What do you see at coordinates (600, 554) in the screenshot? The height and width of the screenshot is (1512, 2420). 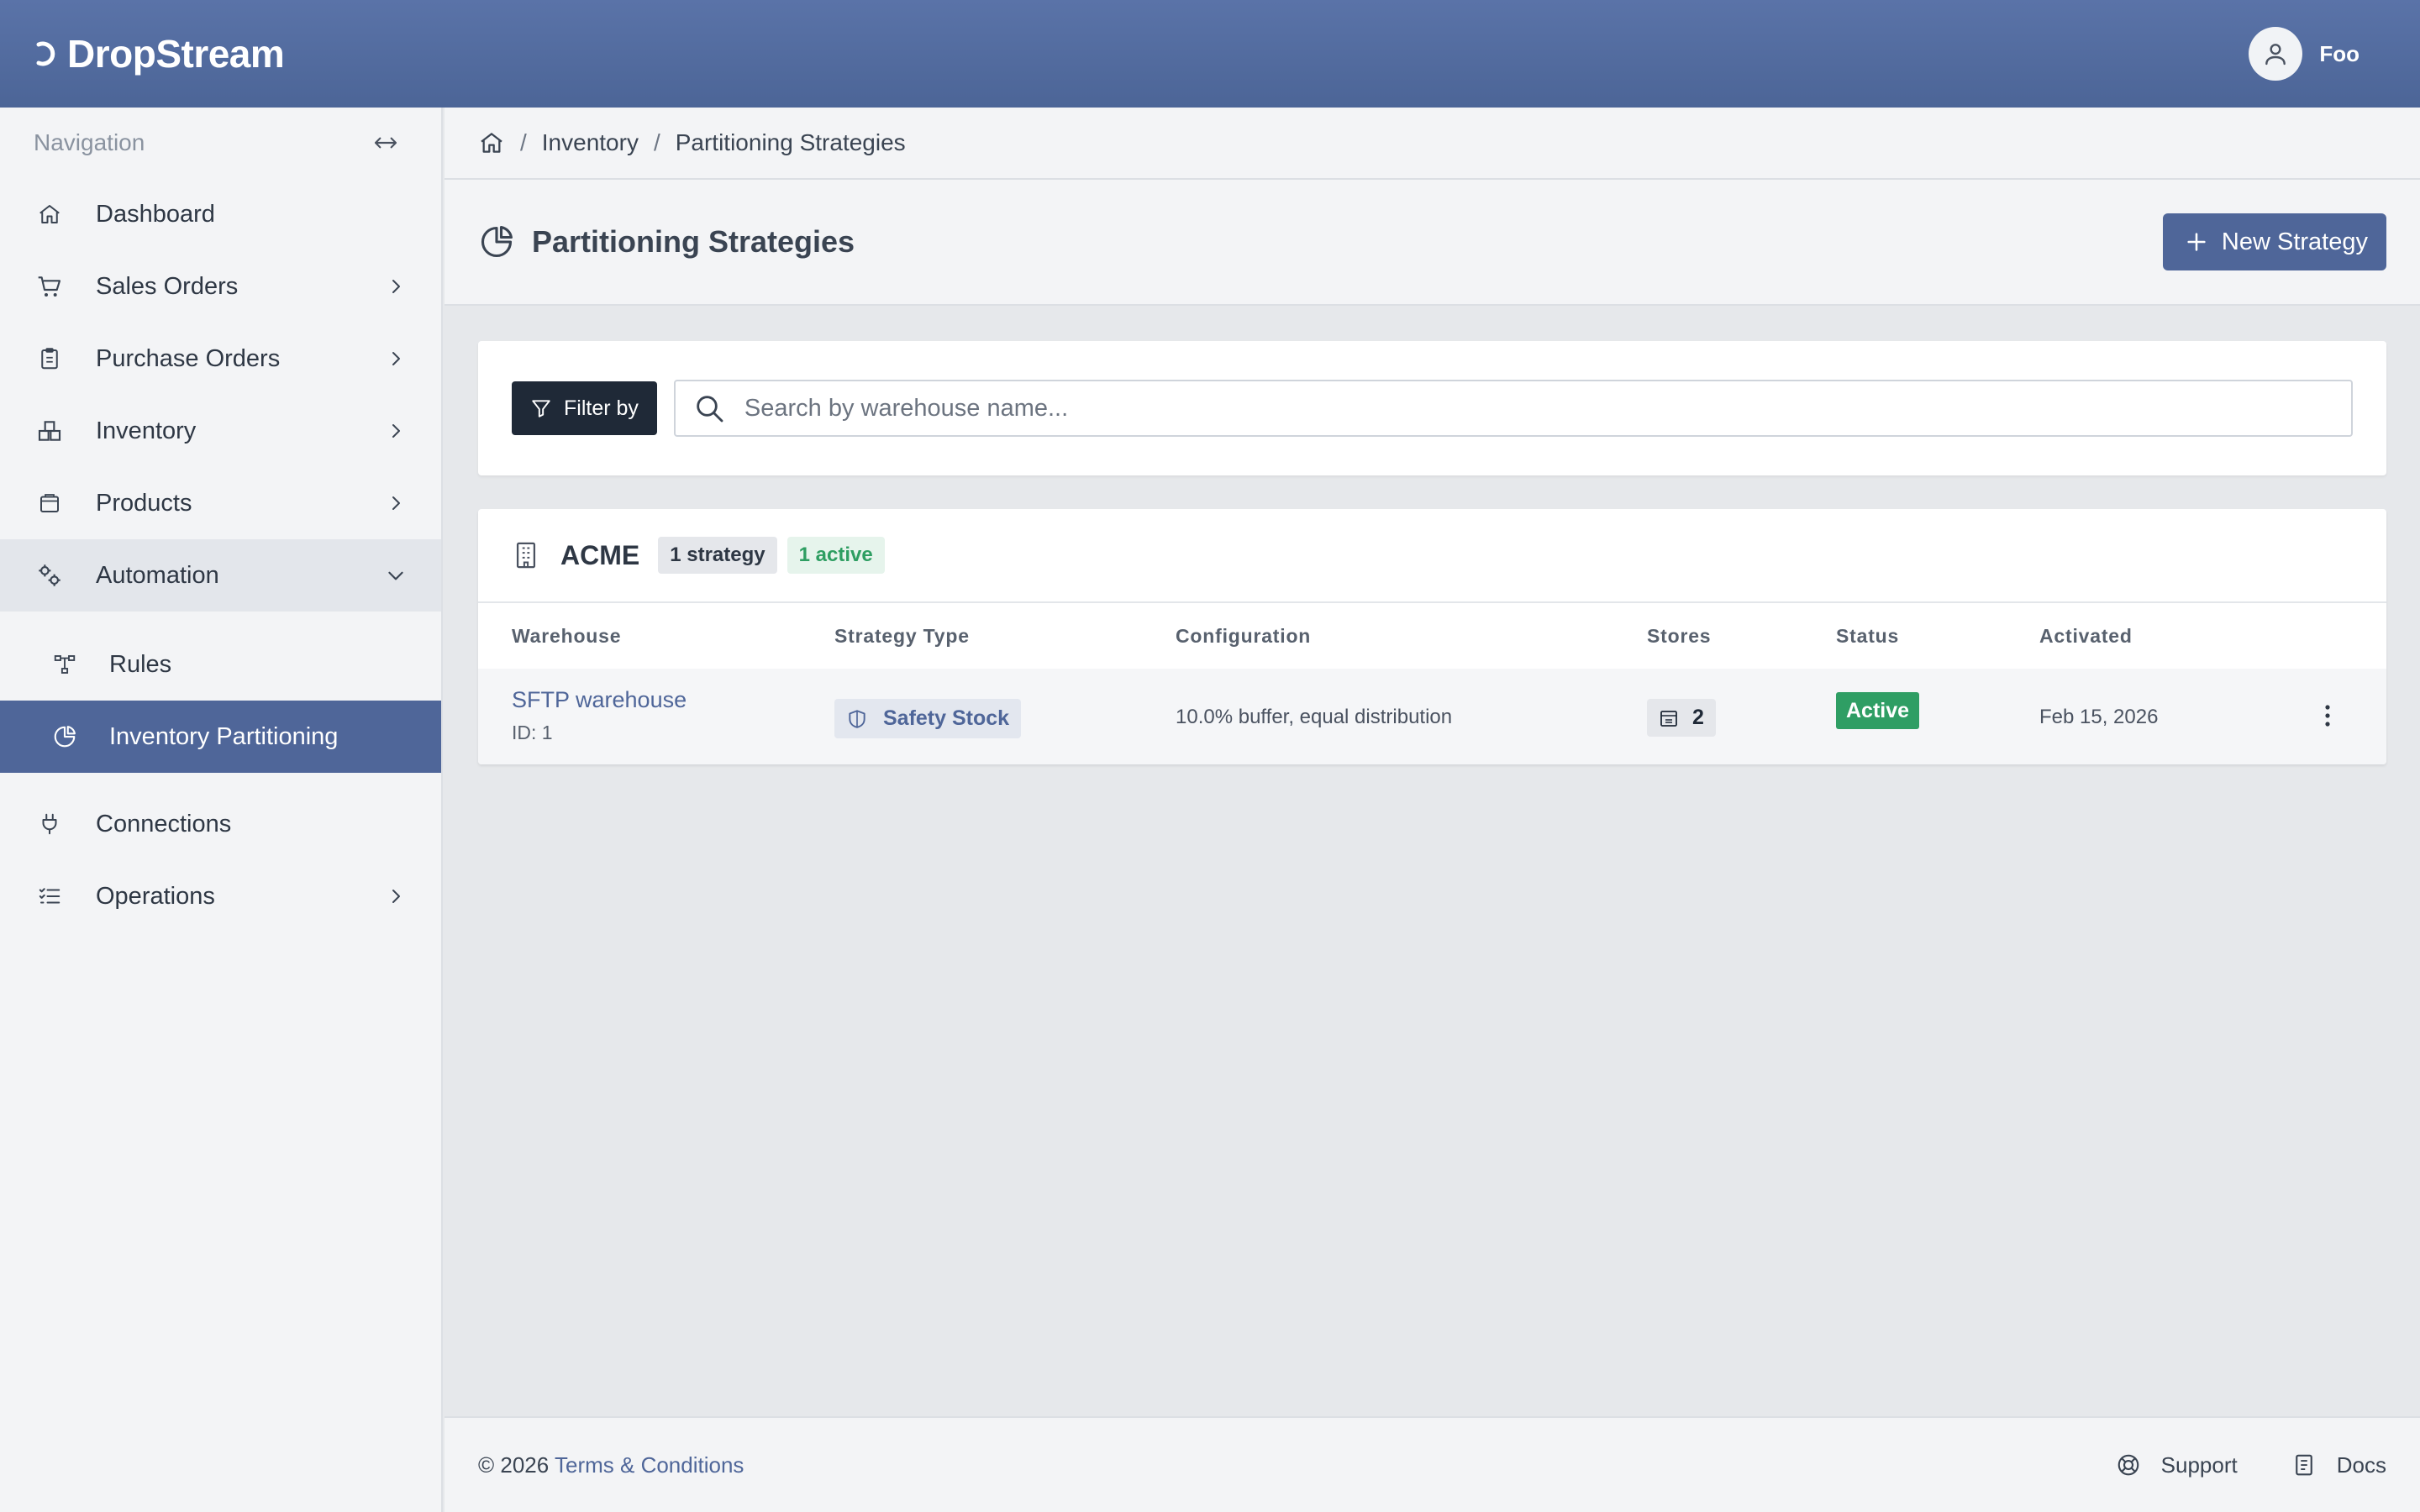 I see `group-name: ACME` at bounding box center [600, 554].